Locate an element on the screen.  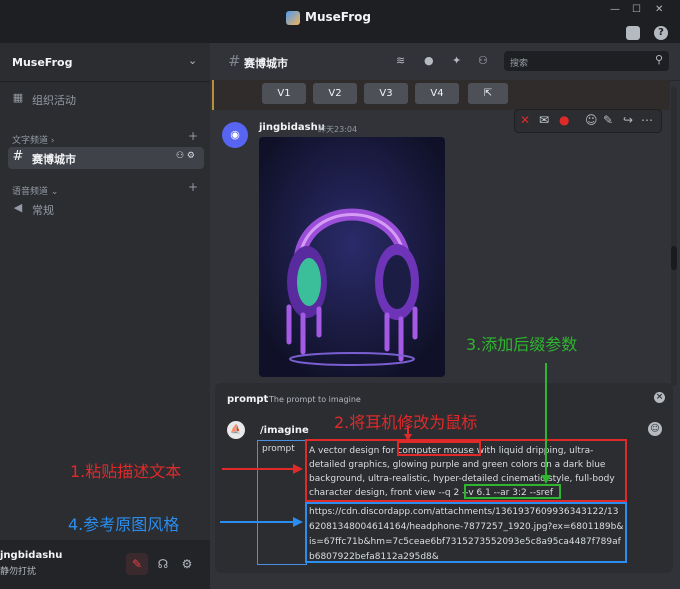
text-channels-category: 文字频道 › is located at coordinates (33, 139).